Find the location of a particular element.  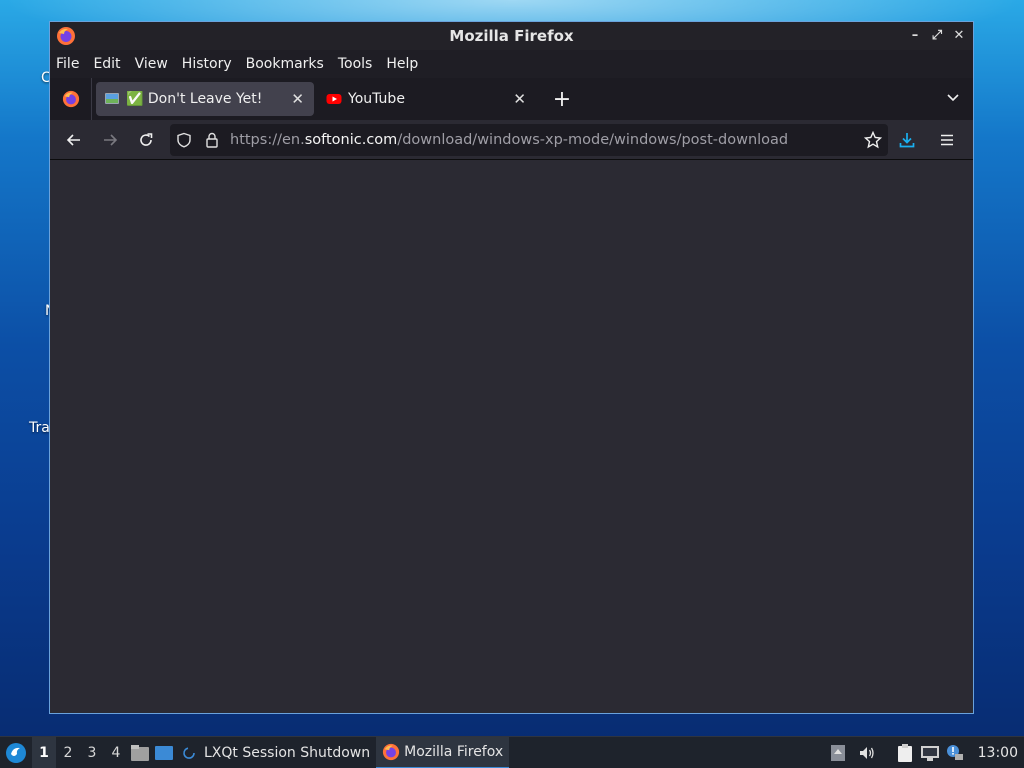

reload-button is located at coordinates (146, 140).